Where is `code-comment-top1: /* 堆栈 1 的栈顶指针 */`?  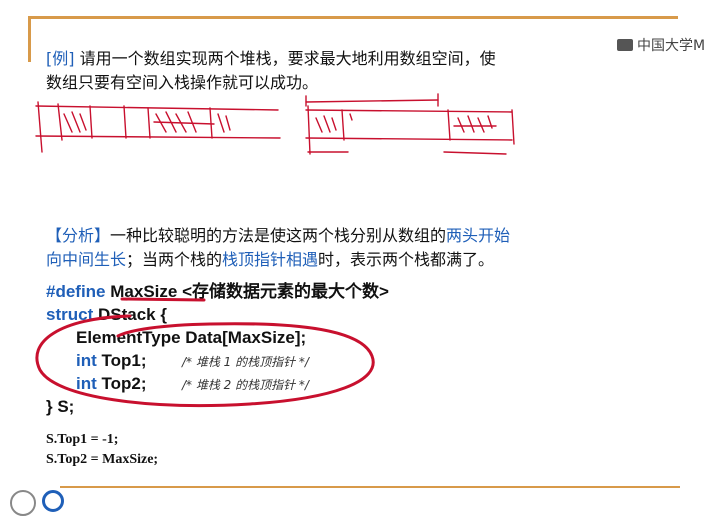
code-comment-top1: /* 堆栈 1 的栈顶指针 */ is located at coordinates (245, 362).